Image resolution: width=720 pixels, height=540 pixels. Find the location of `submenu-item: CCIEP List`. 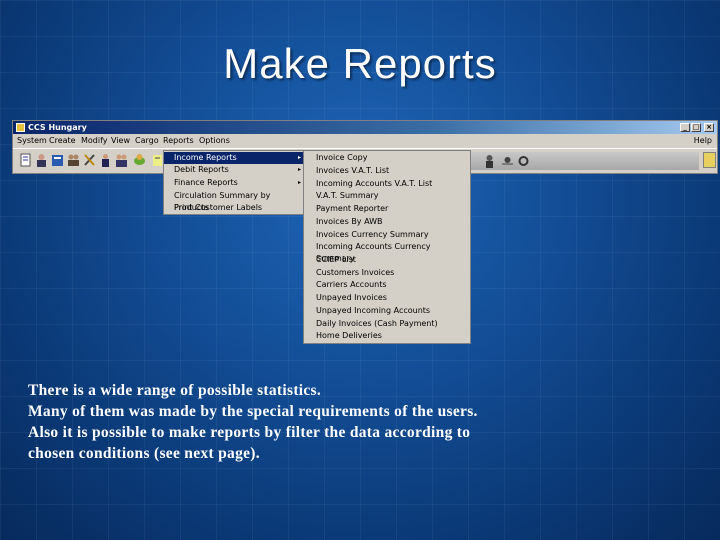

submenu-item: CCIEP List is located at coordinates (336, 260).